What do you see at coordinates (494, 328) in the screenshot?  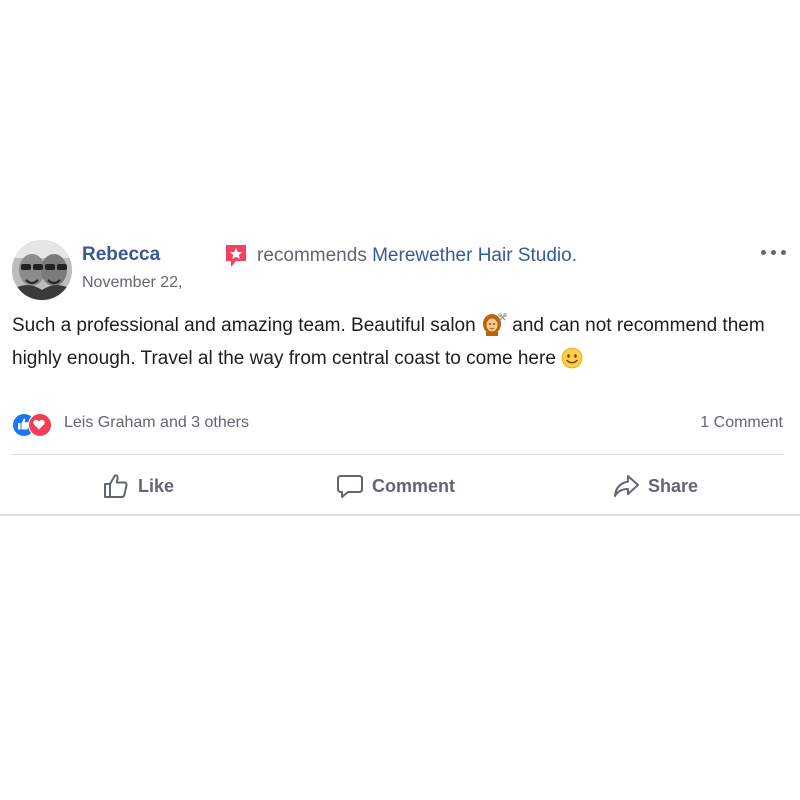 I see `woman-getting-haircut-icon` at bounding box center [494, 328].